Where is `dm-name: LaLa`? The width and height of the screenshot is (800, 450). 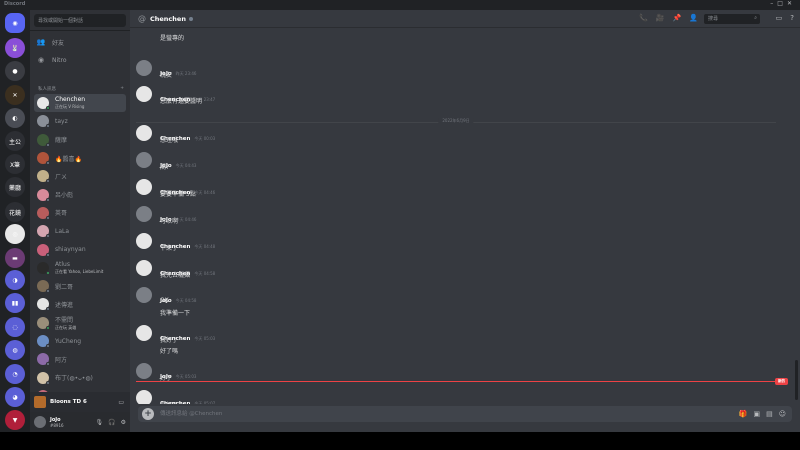 dm-name: LaLa is located at coordinates (62, 231).